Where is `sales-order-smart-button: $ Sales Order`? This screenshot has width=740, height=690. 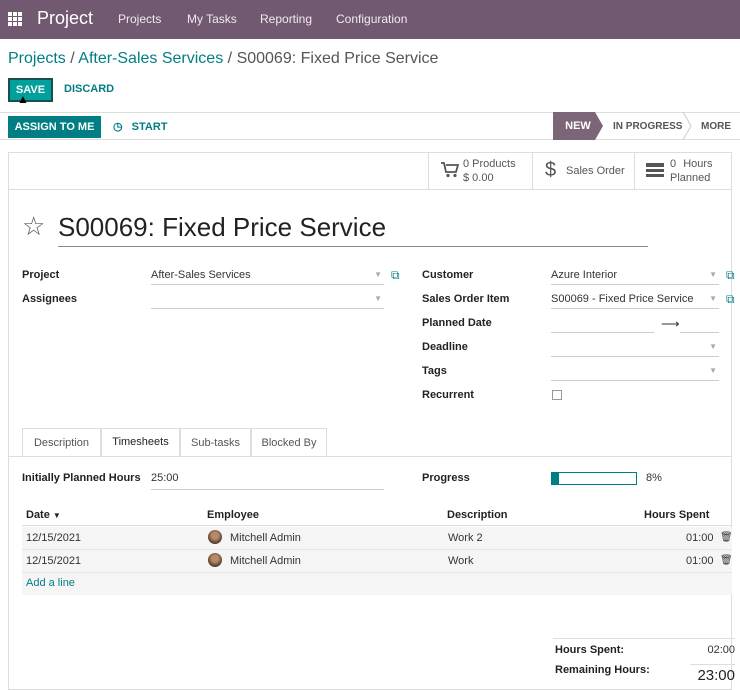 sales-order-smart-button: $ Sales Order is located at coordinates (583, 171).